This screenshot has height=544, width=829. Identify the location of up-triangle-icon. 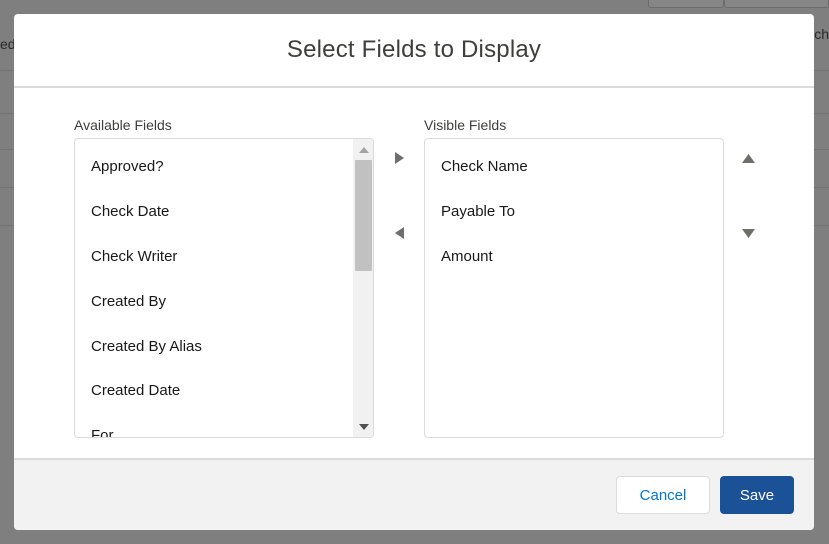
(748, 158).